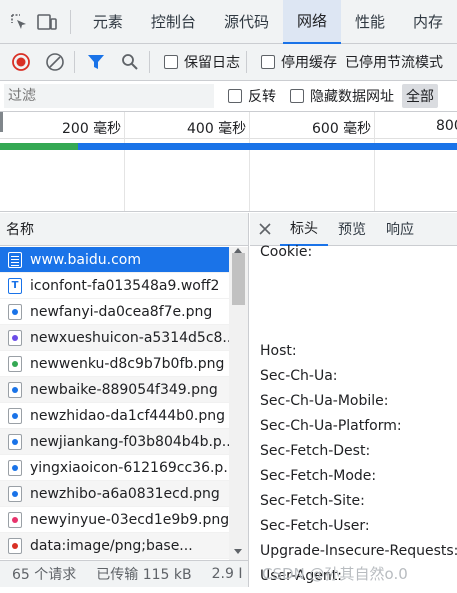 Image resolution: width=457 pixels, height=593 pixels. I want to click on network-status-bar: 65 个请求 已传输 115 kB 2.9 I, so click(124, 573).